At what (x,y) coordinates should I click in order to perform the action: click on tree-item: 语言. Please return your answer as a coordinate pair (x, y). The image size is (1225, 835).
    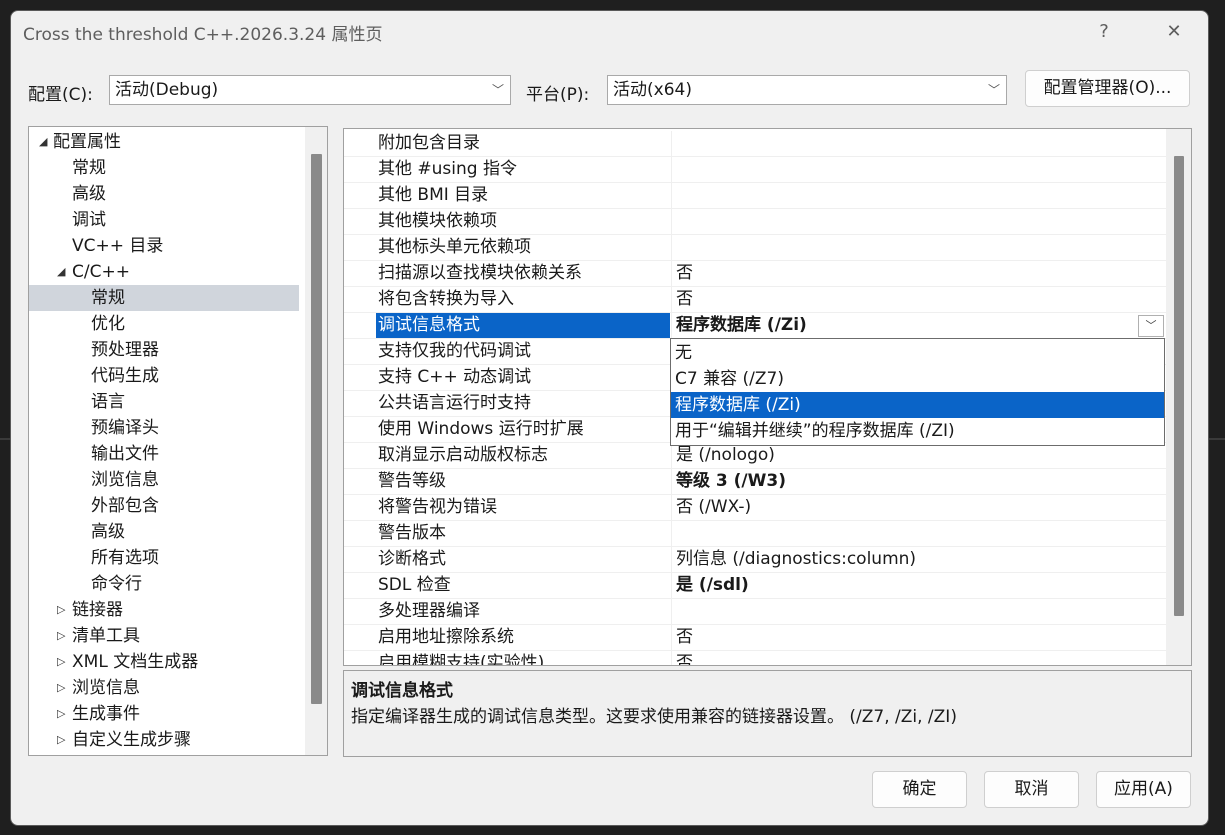
    Looking at the image, I should click on (164, 402).